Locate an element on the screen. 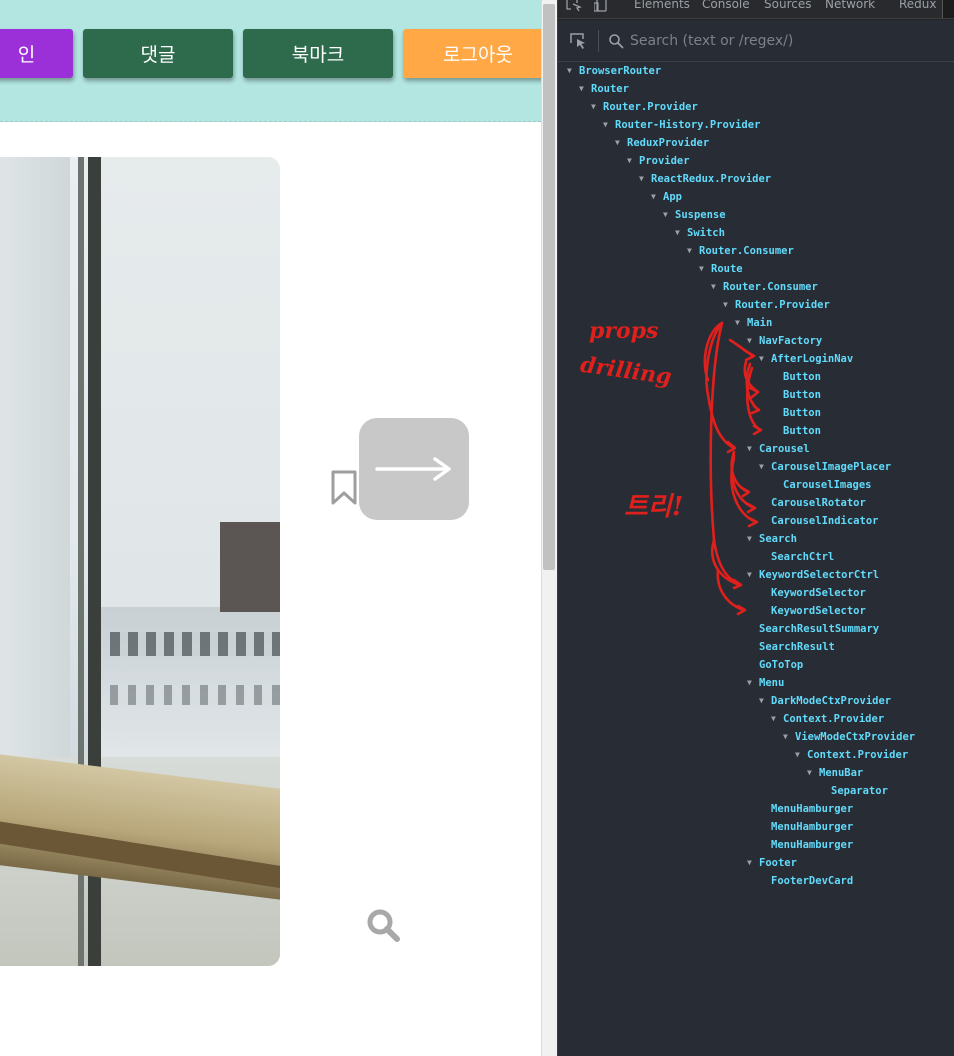 The width and height of the screenshot is (954, 1056). tree-node: ▼ Router-History.Provider is located at coordinates (681, 125).